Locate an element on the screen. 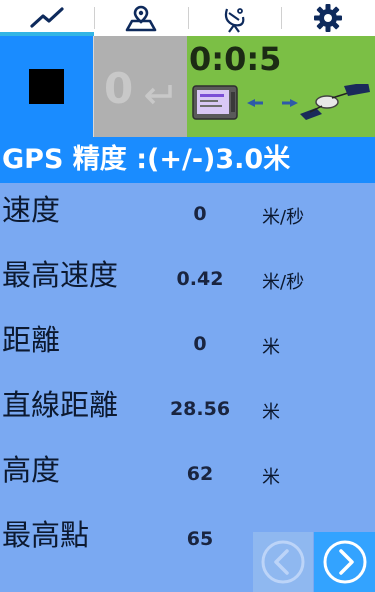  gps-satellite-link-illustration is located at coordinates (281, 102).